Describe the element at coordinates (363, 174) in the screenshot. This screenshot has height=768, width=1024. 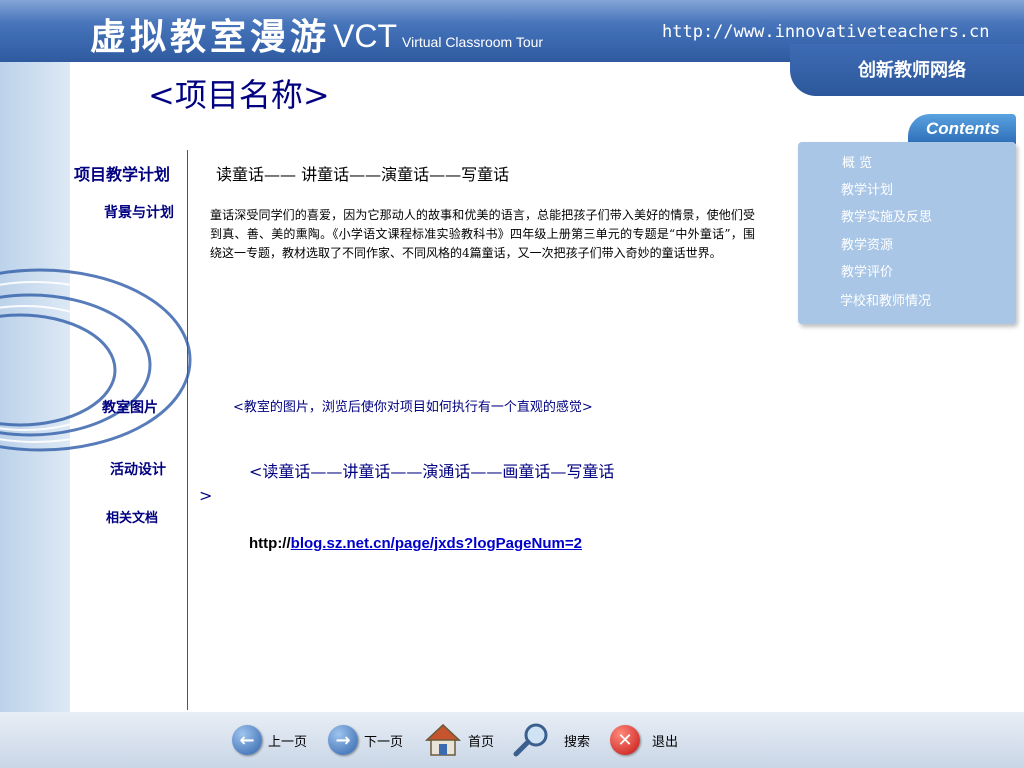
I see `plan-text: 读童话—— 讲童话——演童话——写童话` at that location.